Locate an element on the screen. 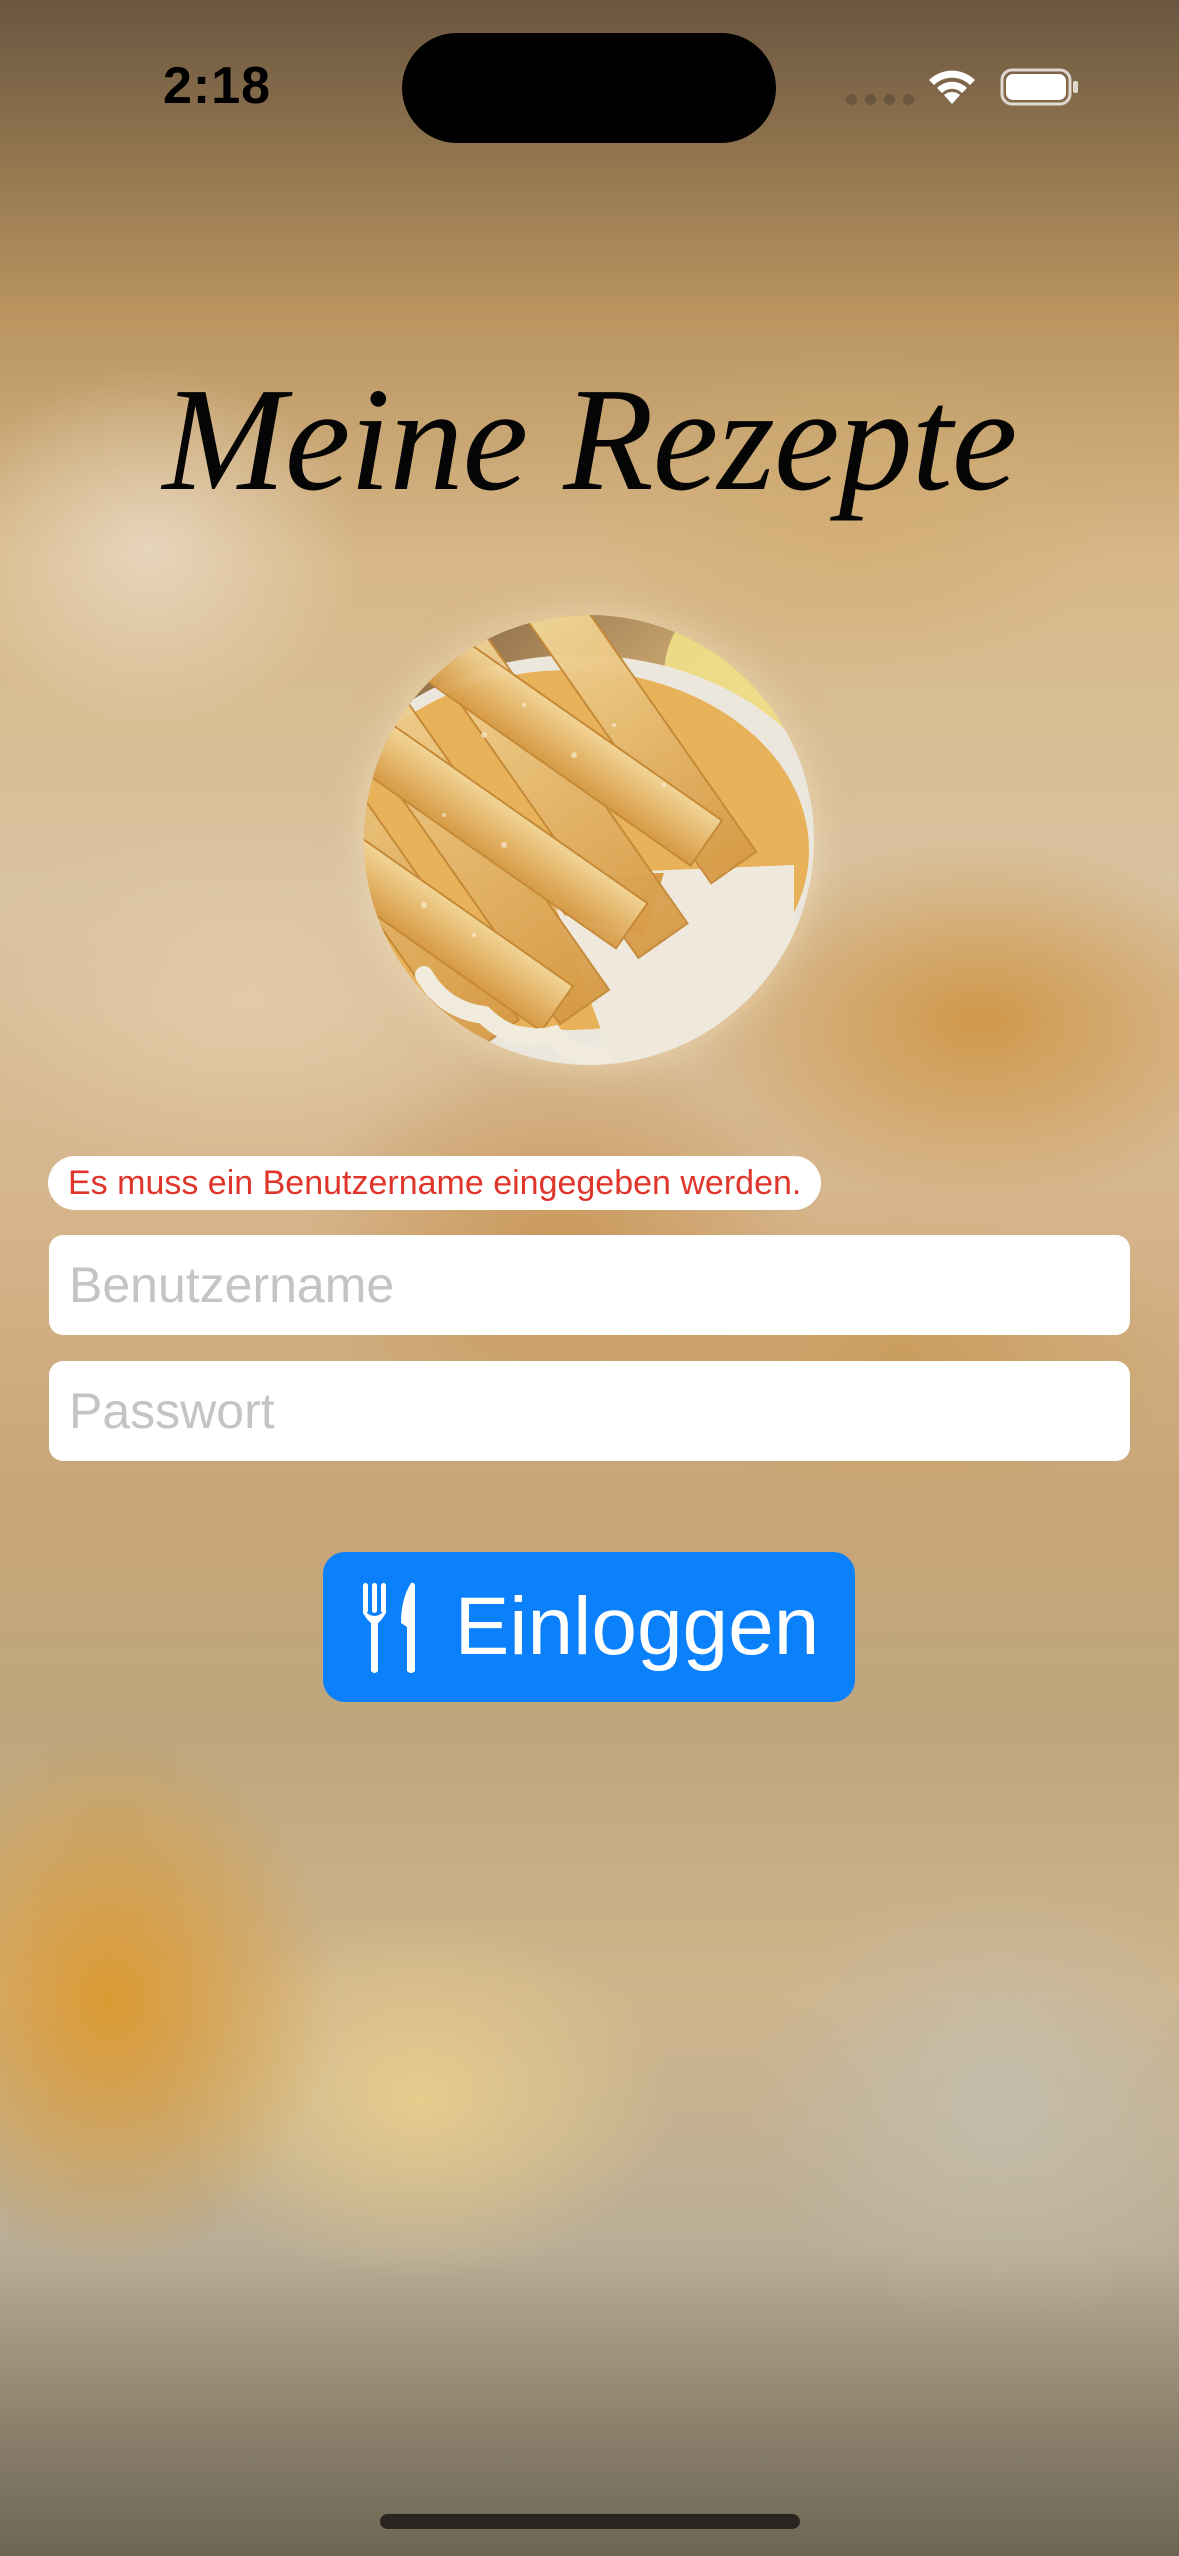  cellular-dots-icon is located at coordinates (880, 99).